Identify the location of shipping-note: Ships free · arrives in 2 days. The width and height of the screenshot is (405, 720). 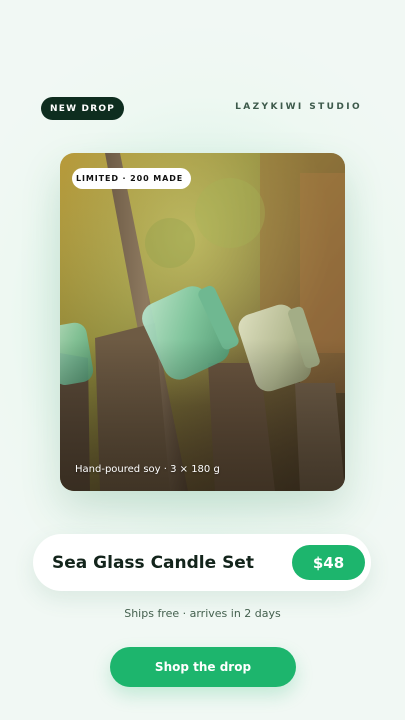
(202, 613).